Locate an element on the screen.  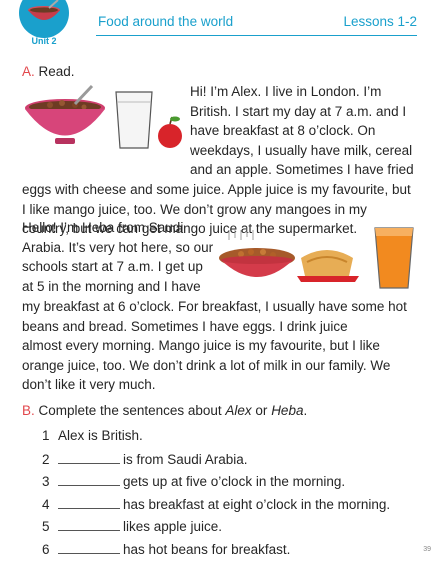
section-a-letter: A. is located at coordinates (28, 71).